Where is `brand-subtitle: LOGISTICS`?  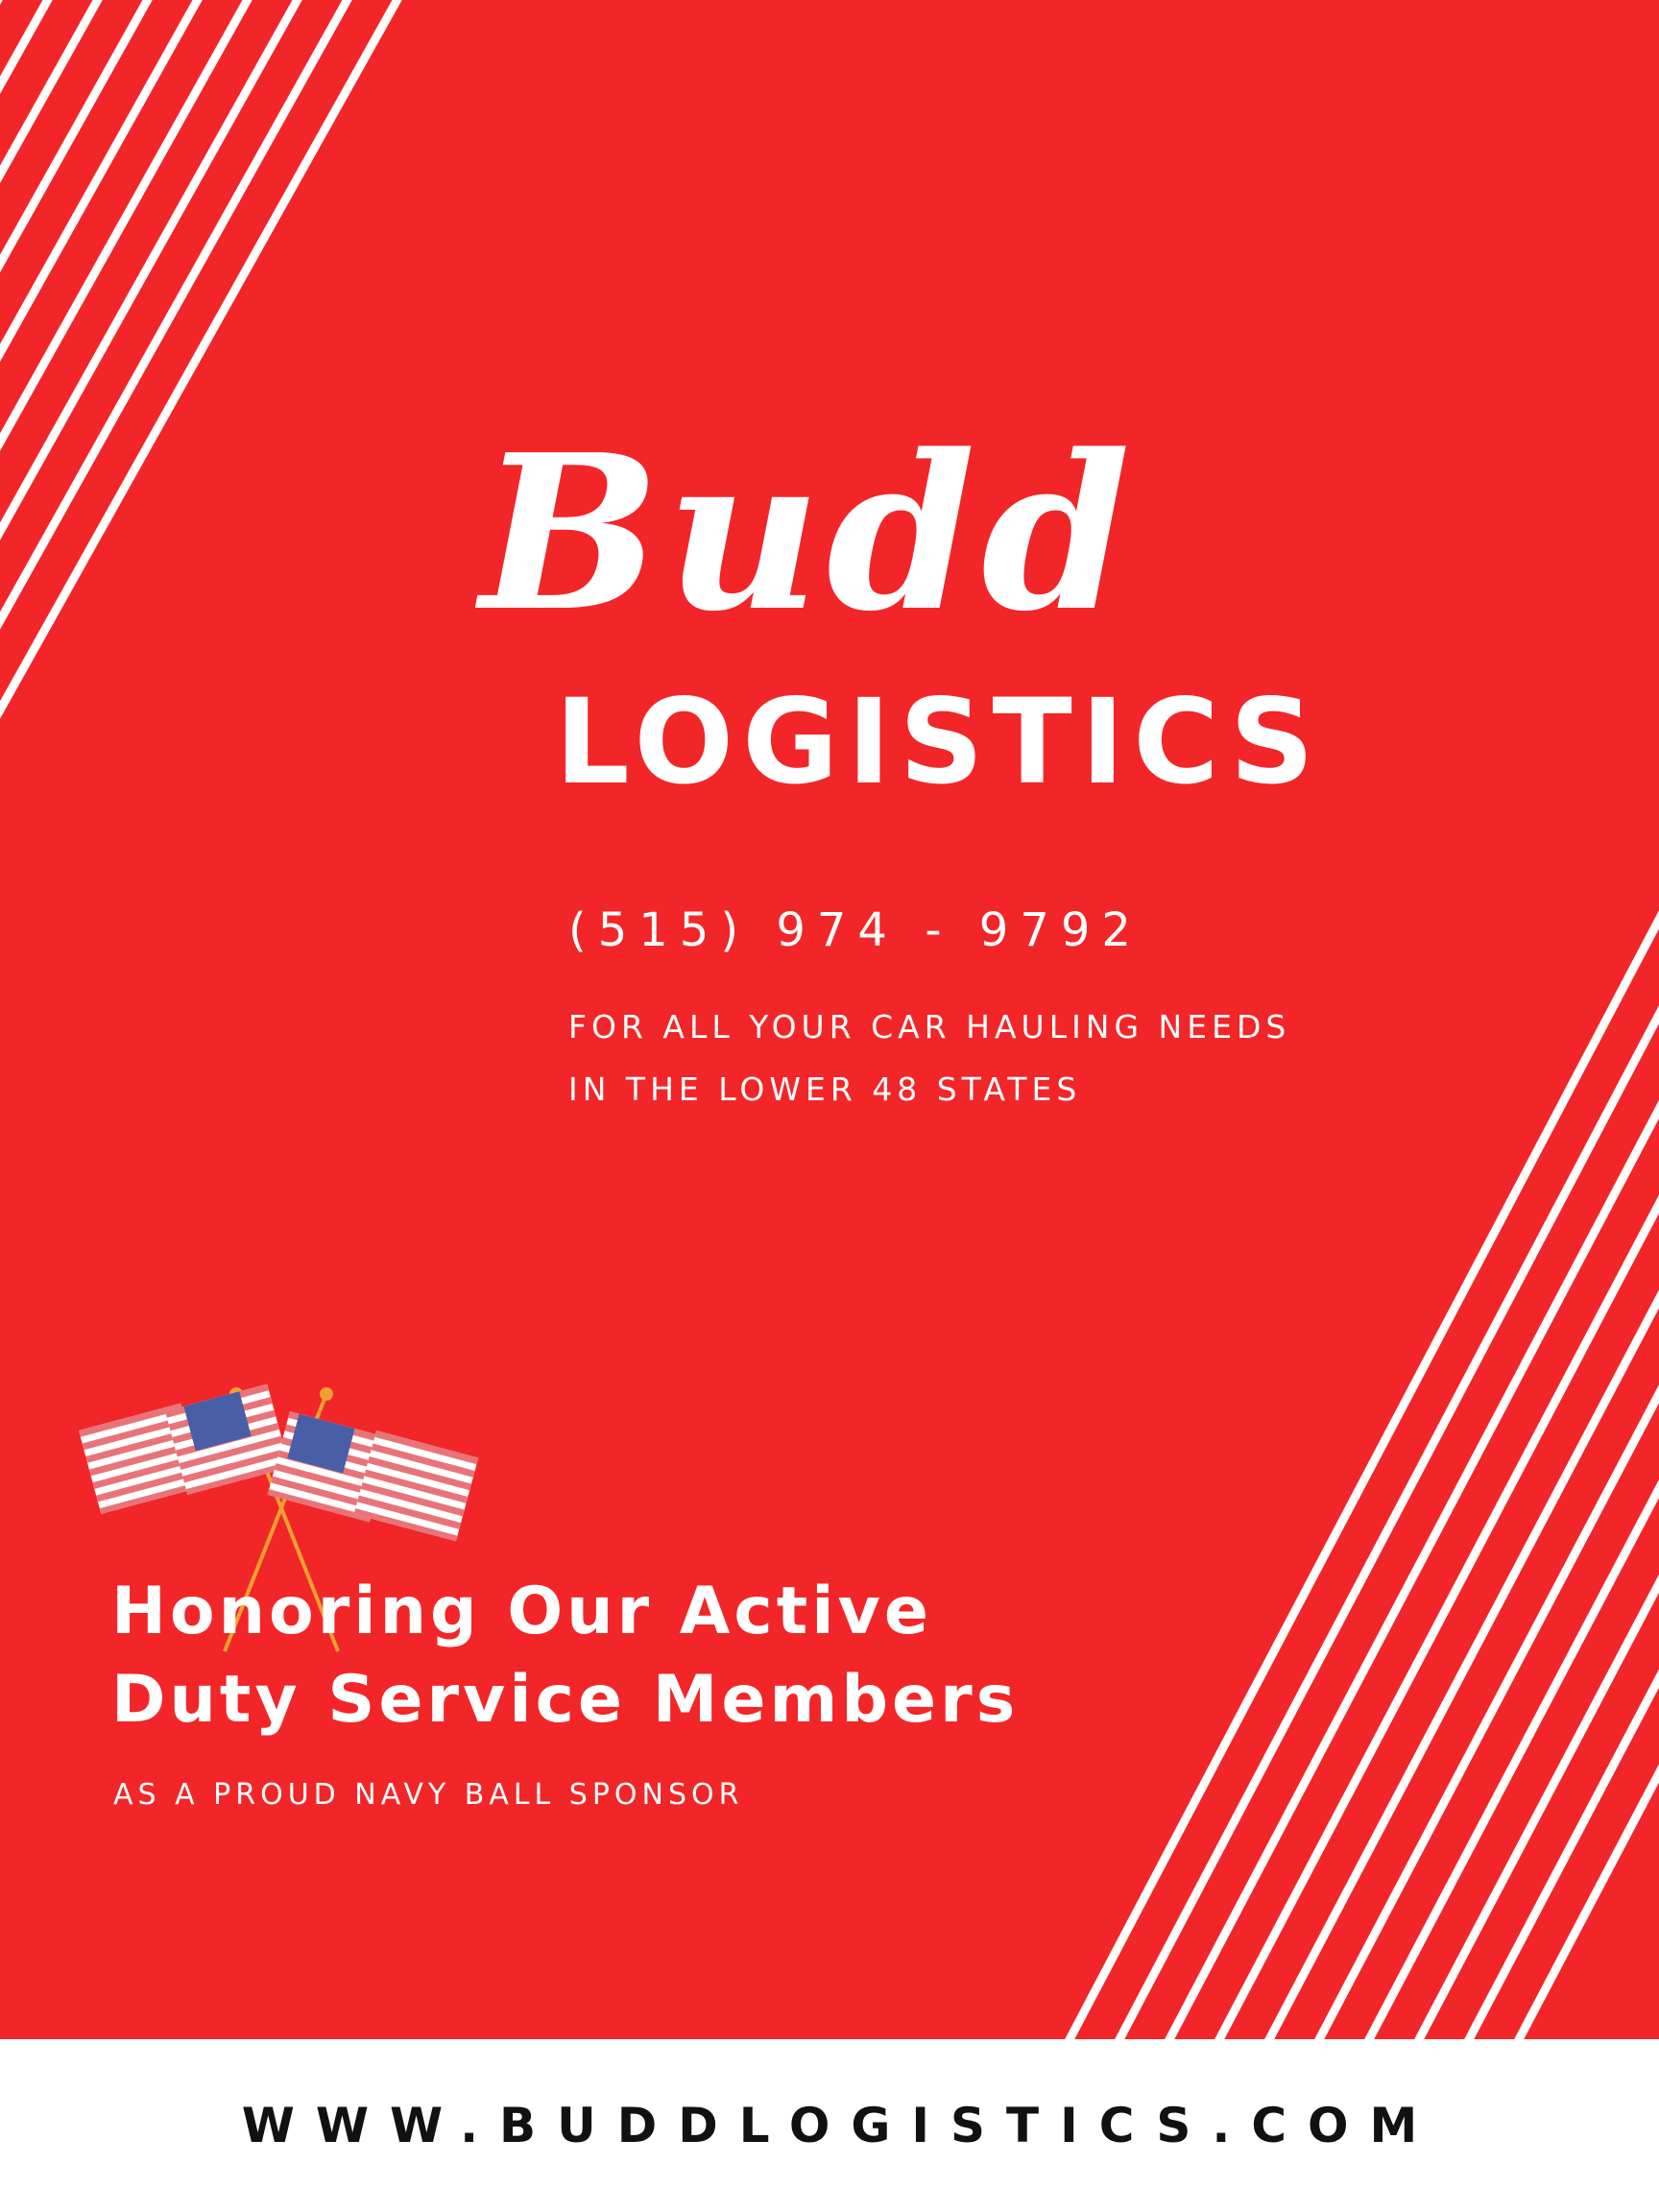
brand-subtitle: LOGISTICS is located at coordinates (939, 742).